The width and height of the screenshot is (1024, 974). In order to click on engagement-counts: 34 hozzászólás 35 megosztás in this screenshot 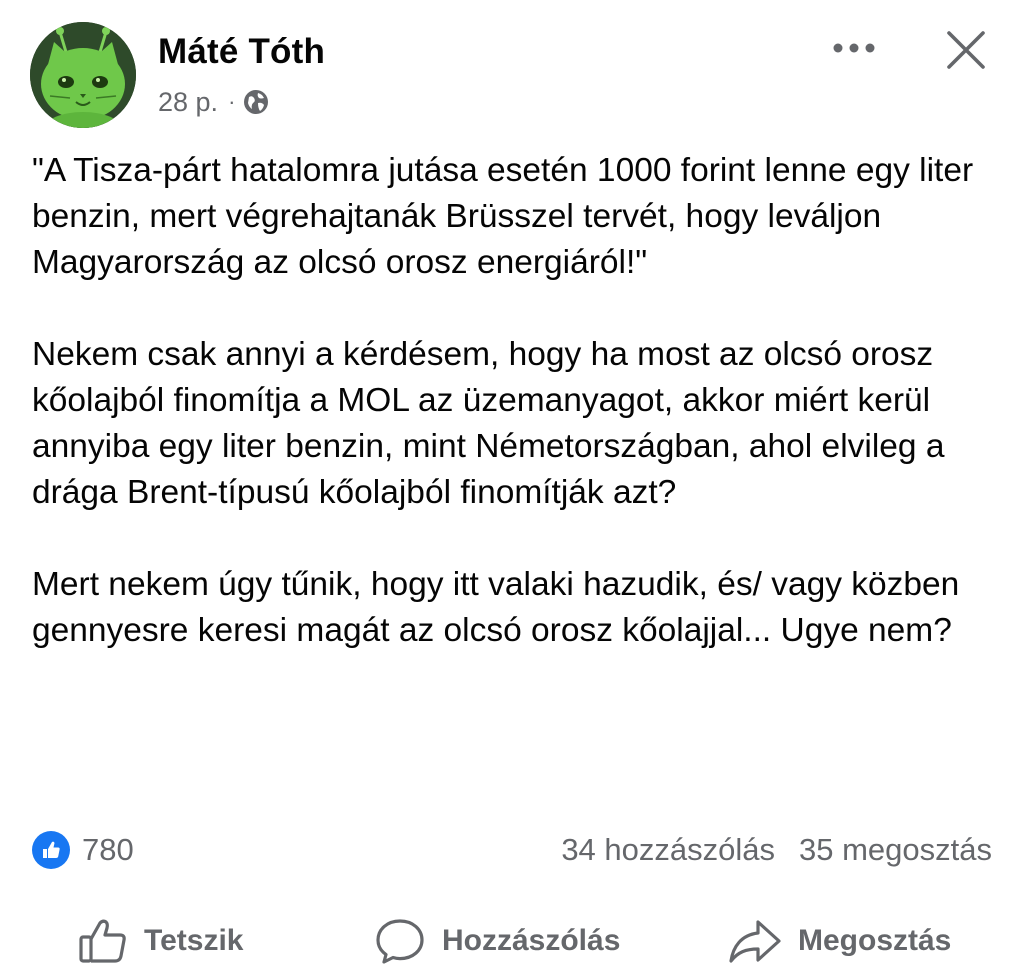, I will do `click(776, 850)`.